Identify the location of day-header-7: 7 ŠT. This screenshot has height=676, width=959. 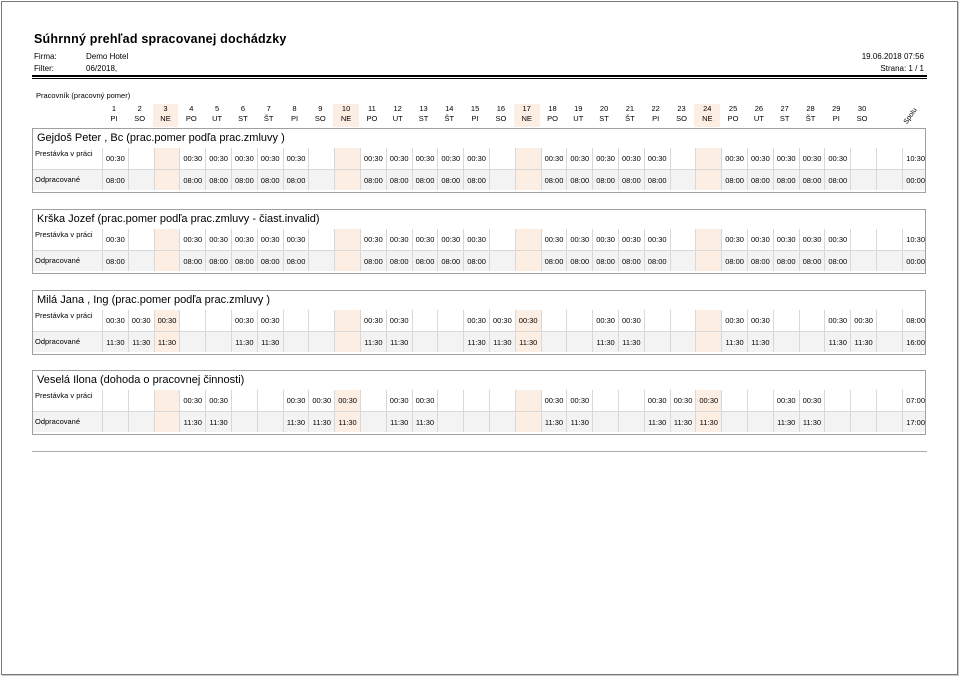
(269, 115).